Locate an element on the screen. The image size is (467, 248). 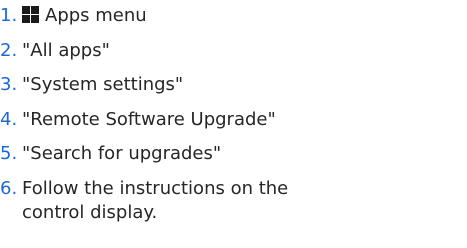
step-number: 4. is located at coordinates (9, 119).